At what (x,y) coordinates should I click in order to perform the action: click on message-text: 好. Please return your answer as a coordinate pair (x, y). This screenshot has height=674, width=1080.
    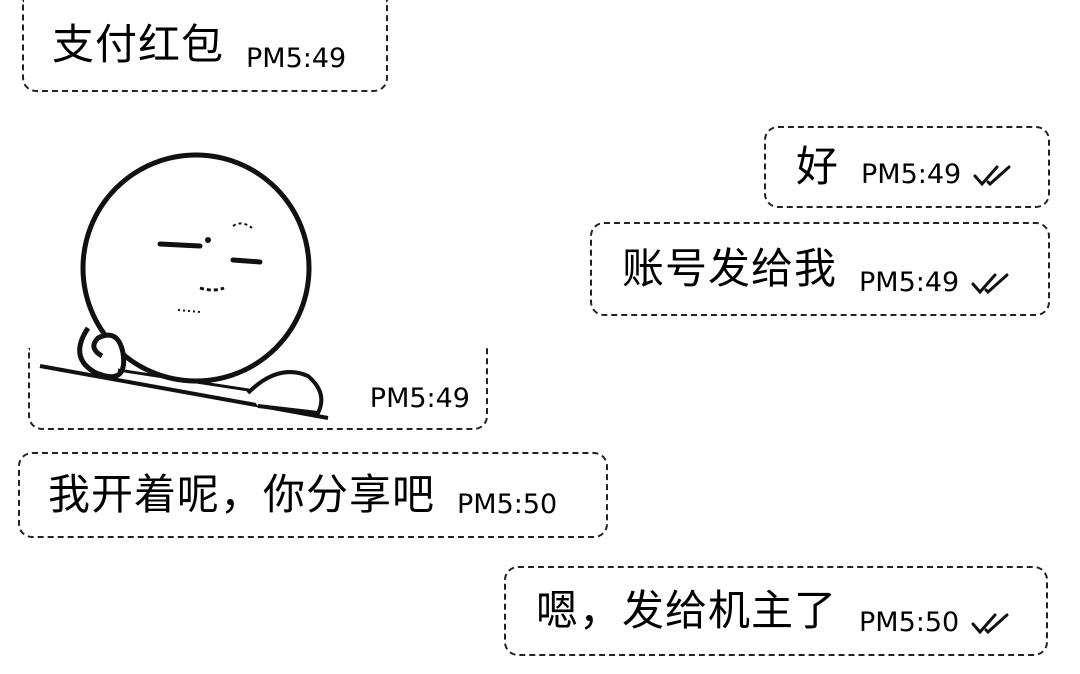
    Looking at the image, I should click on (818, 166).